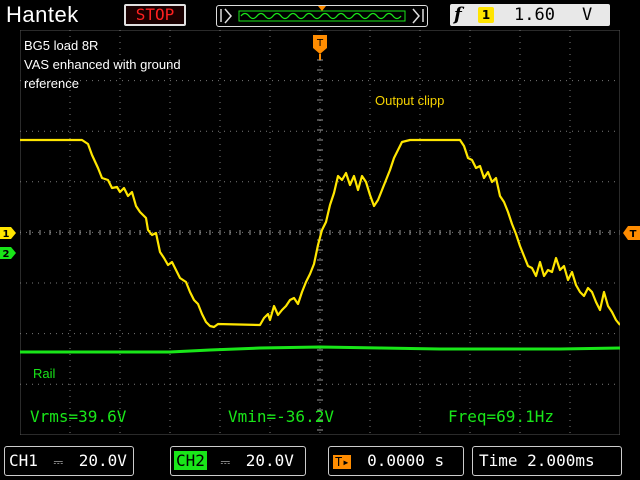 This screenshot has height=480, width=640. Describe the element at coordinates (6, 254) in the screenshot. I see `ch2-marker-label: 2` at that location.